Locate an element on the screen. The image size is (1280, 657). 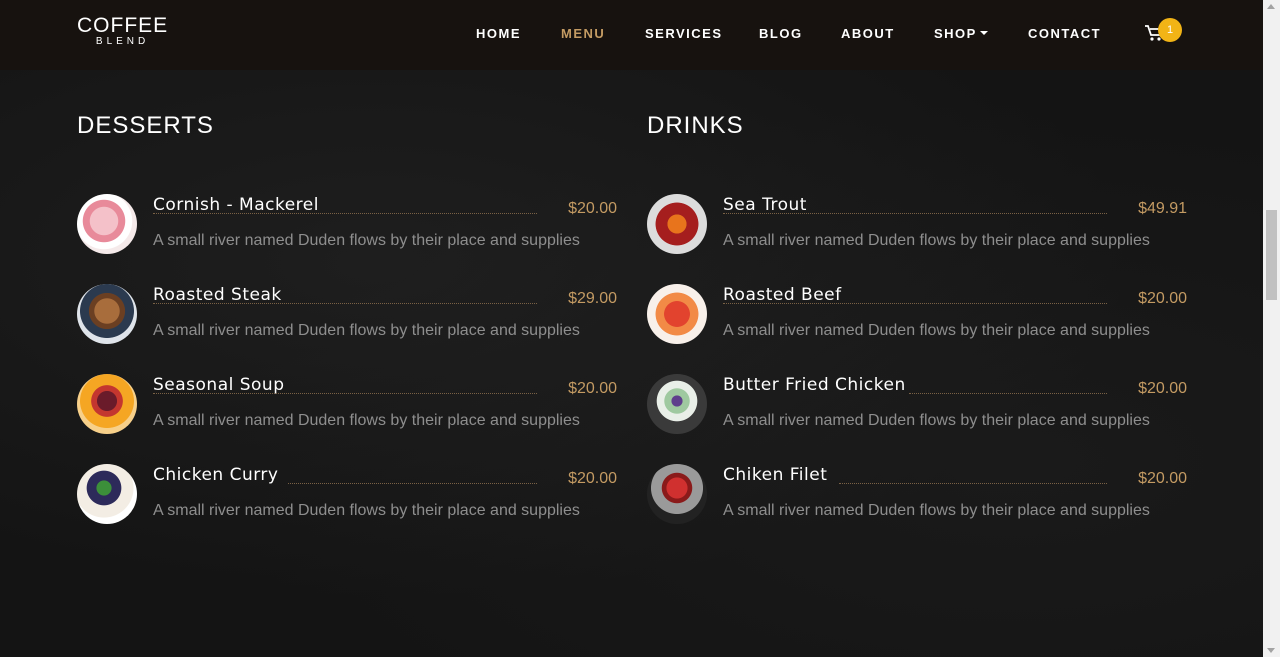
drink-red-cocktail-image is located at coordinates (677, 494).